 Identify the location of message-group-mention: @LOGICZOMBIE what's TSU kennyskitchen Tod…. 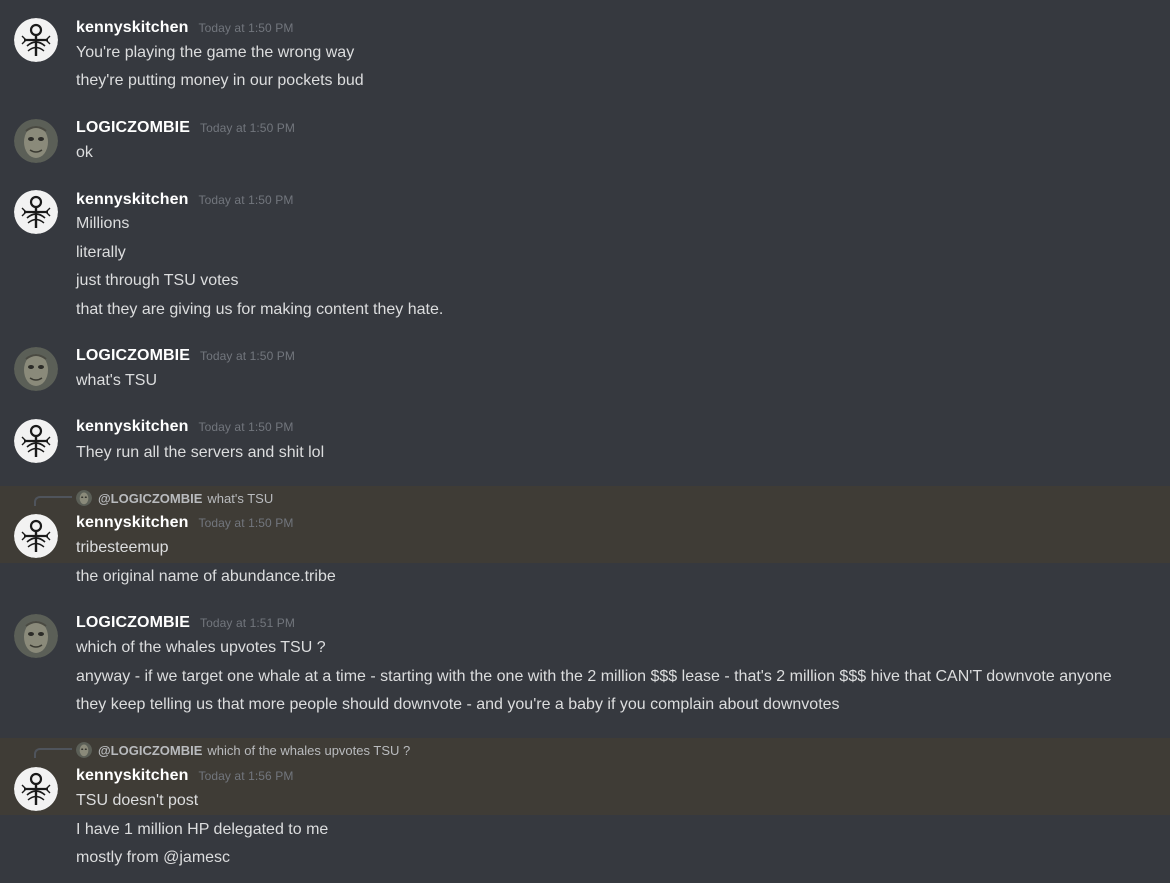
(585, 524).